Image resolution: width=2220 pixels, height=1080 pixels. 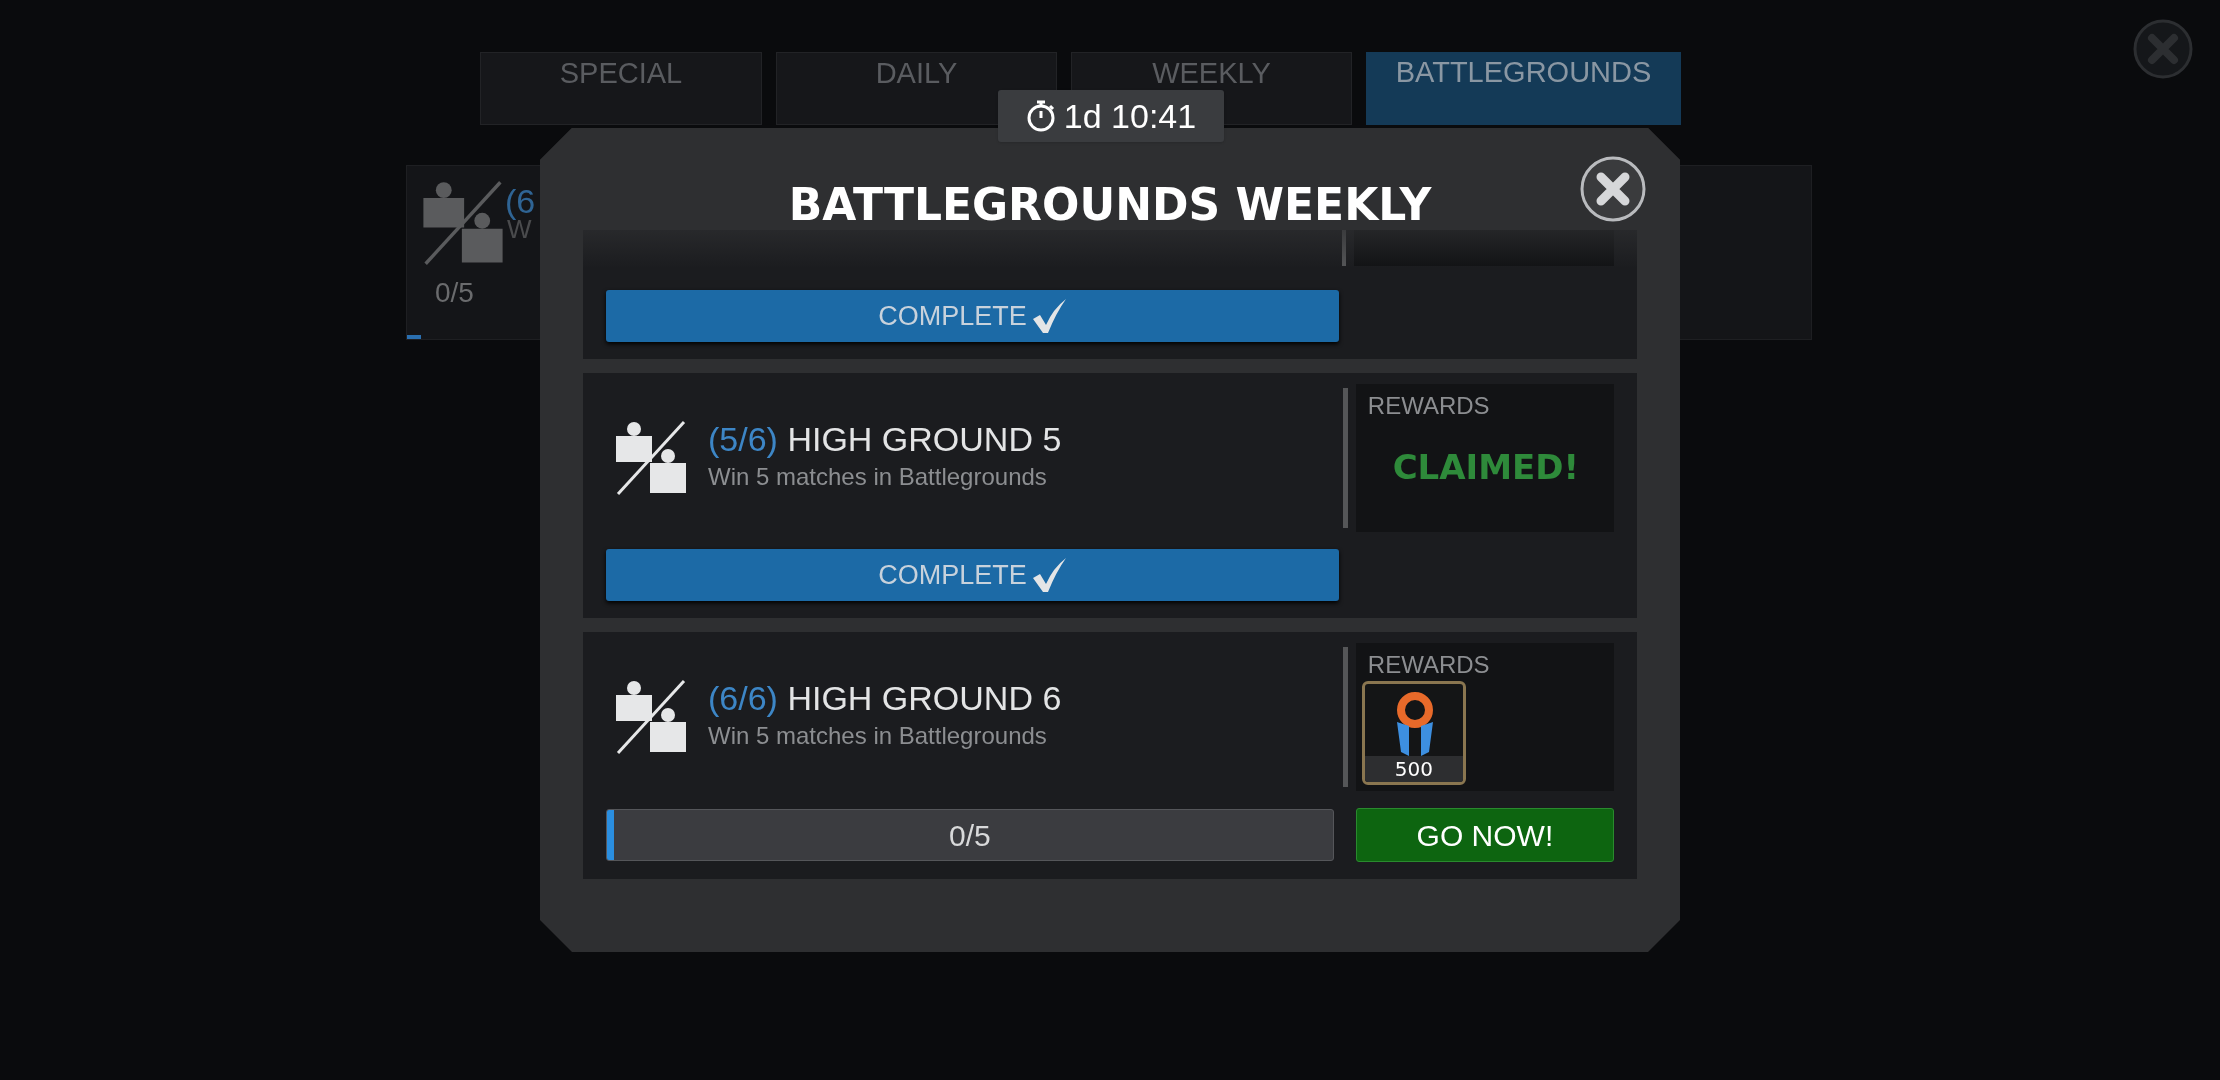 What do you see at coordinates (1484, 835) in the screenshot?
I see `go-now-button: GO NOW!` at bounding box center [1484, 835].